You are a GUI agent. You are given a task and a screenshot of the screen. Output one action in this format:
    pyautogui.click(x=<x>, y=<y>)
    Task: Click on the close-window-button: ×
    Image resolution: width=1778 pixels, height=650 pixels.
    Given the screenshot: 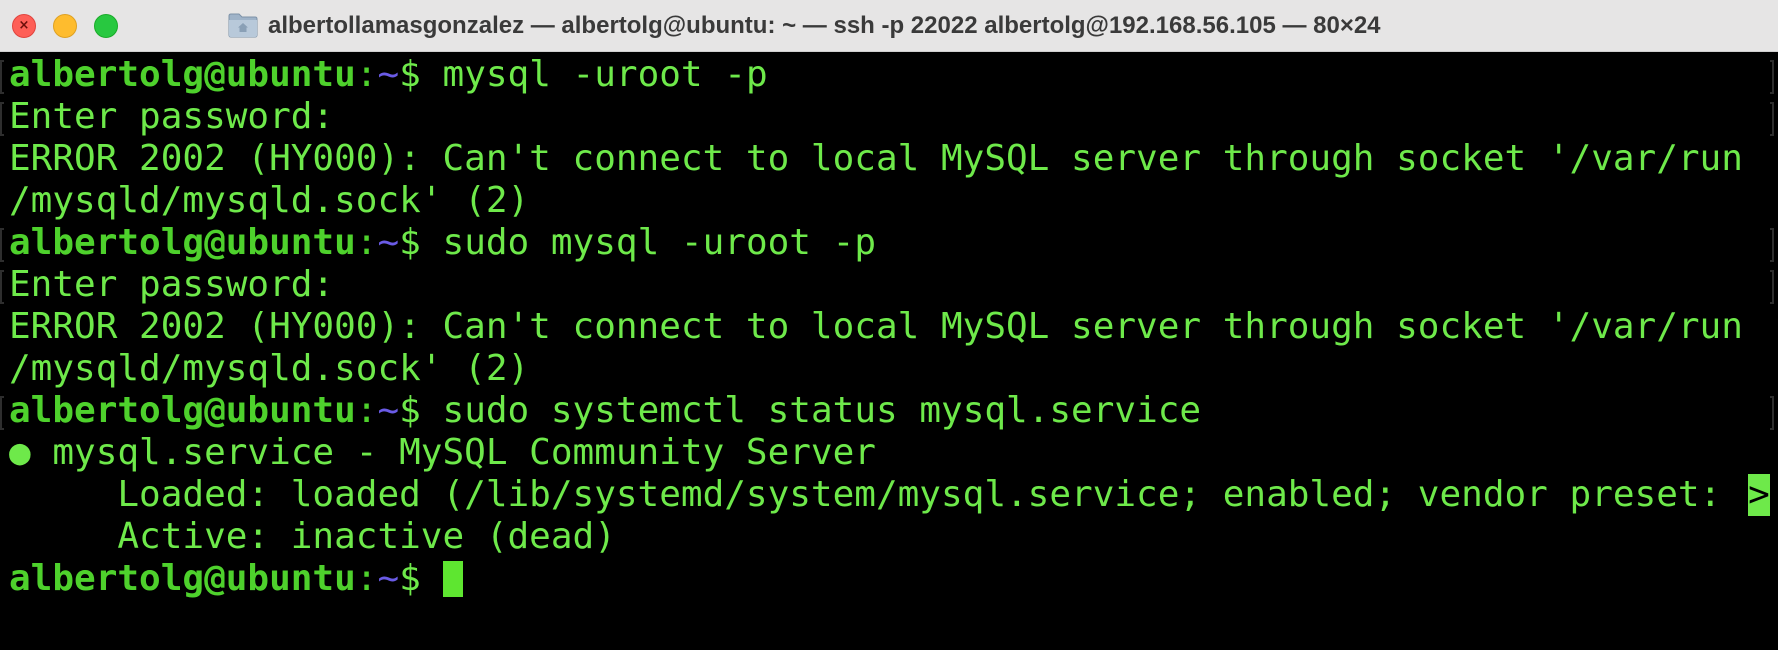 What is the action you would take?
    pyautogui.click(x=24, y=26)
    